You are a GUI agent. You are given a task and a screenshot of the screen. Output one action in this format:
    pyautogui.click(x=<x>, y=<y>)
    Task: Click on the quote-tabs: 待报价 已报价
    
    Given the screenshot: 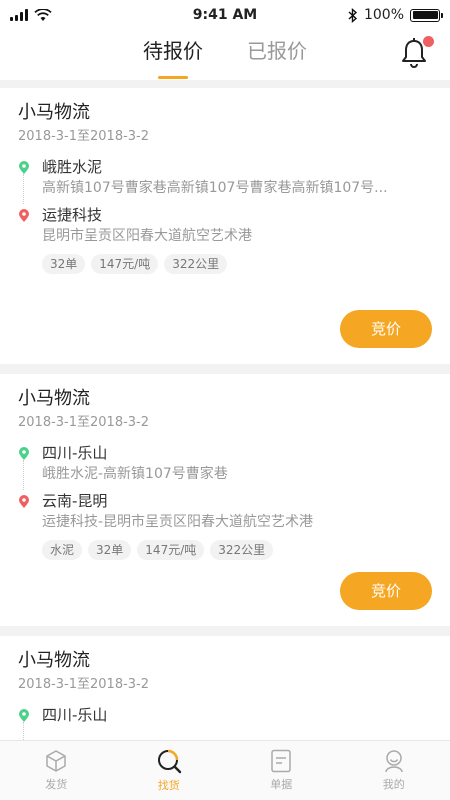 What is the action you would take?
    pyautogui.click(x=225, y=55)
    